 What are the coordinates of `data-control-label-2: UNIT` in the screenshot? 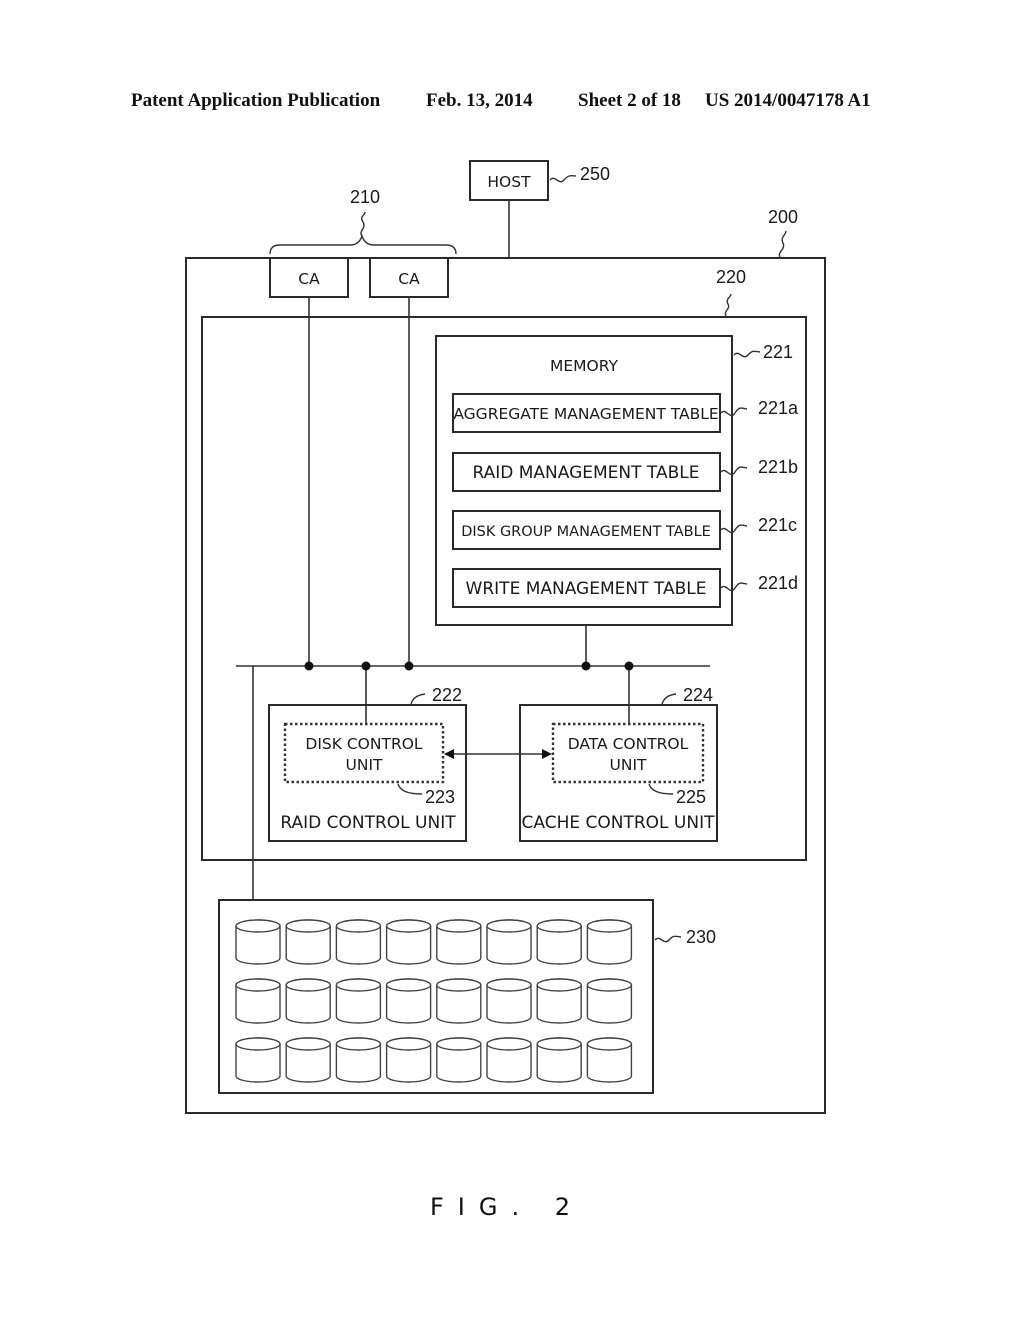 It's located at (629, 765).